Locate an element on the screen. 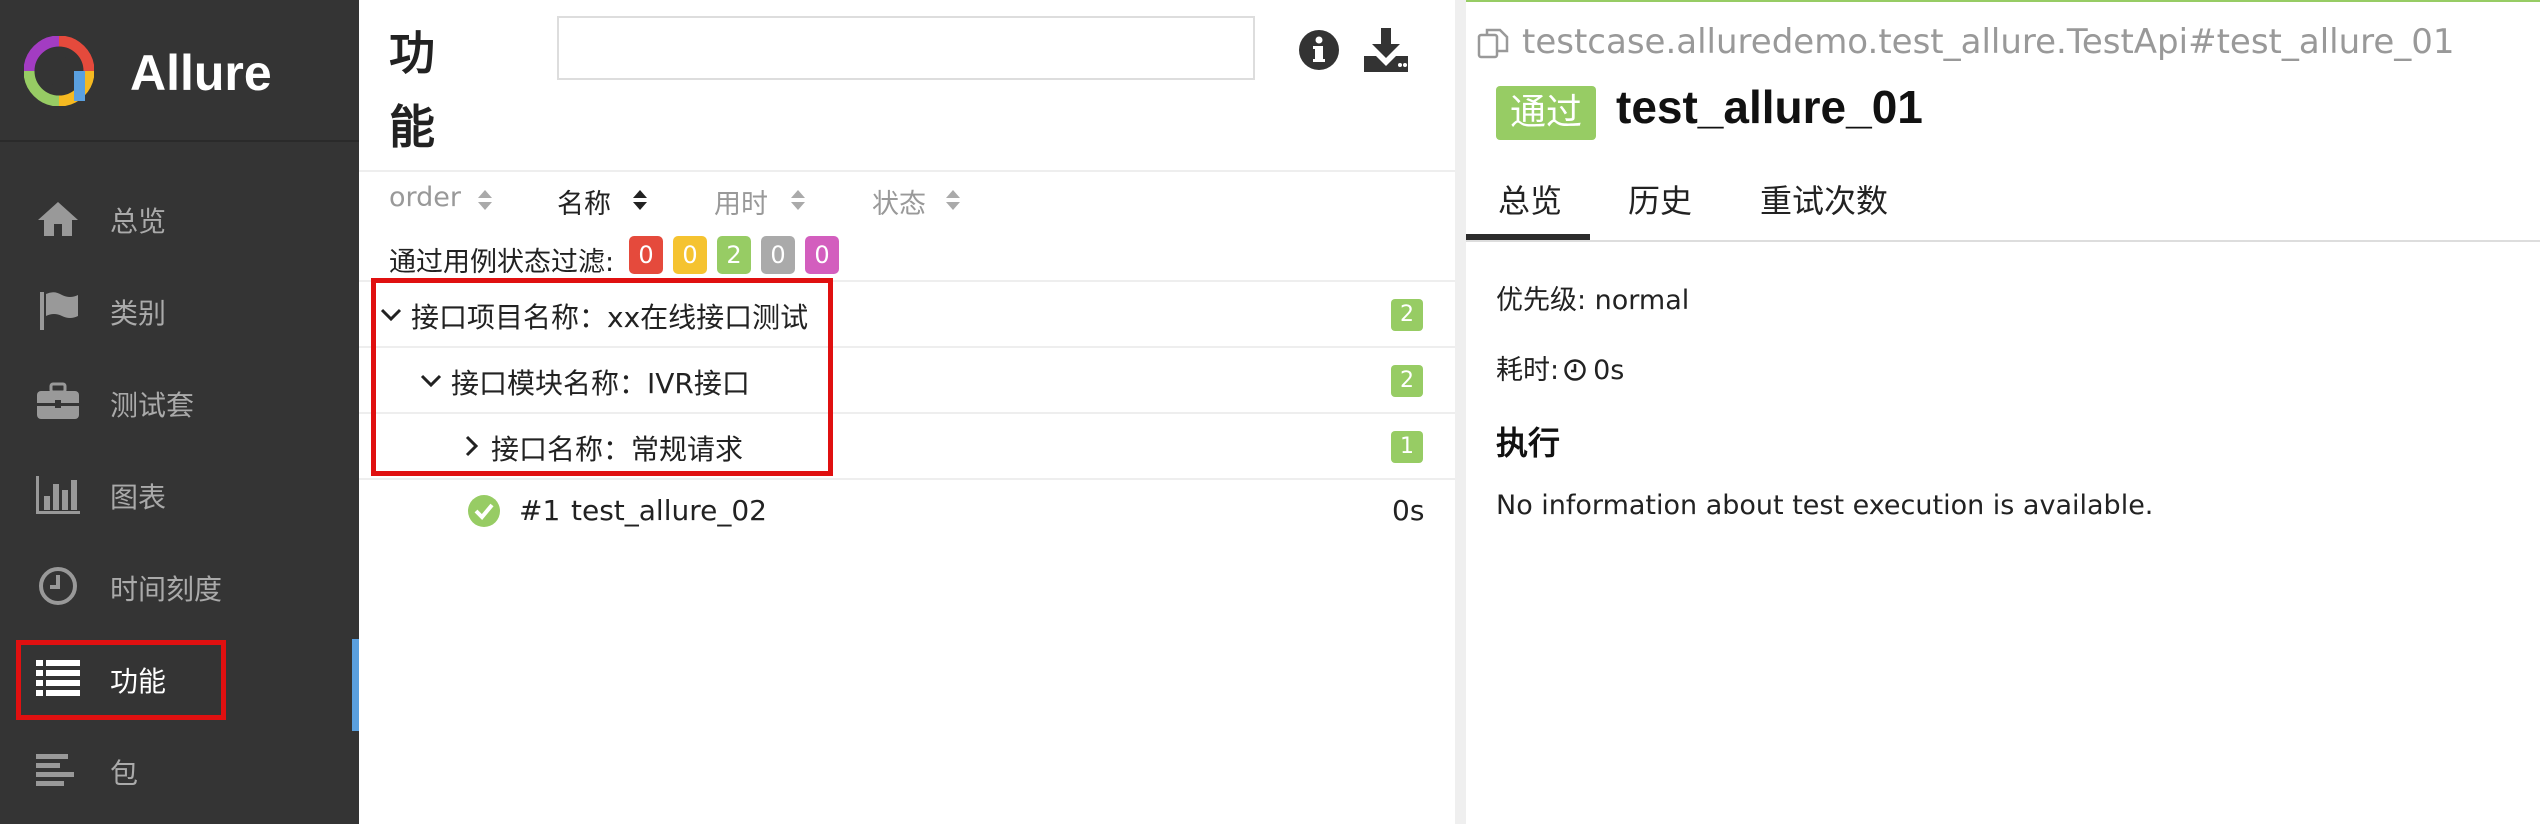 This screenshot has height=824, width=2540. duration-field: 耗时: 0s is located at coordinates (1560, 367).